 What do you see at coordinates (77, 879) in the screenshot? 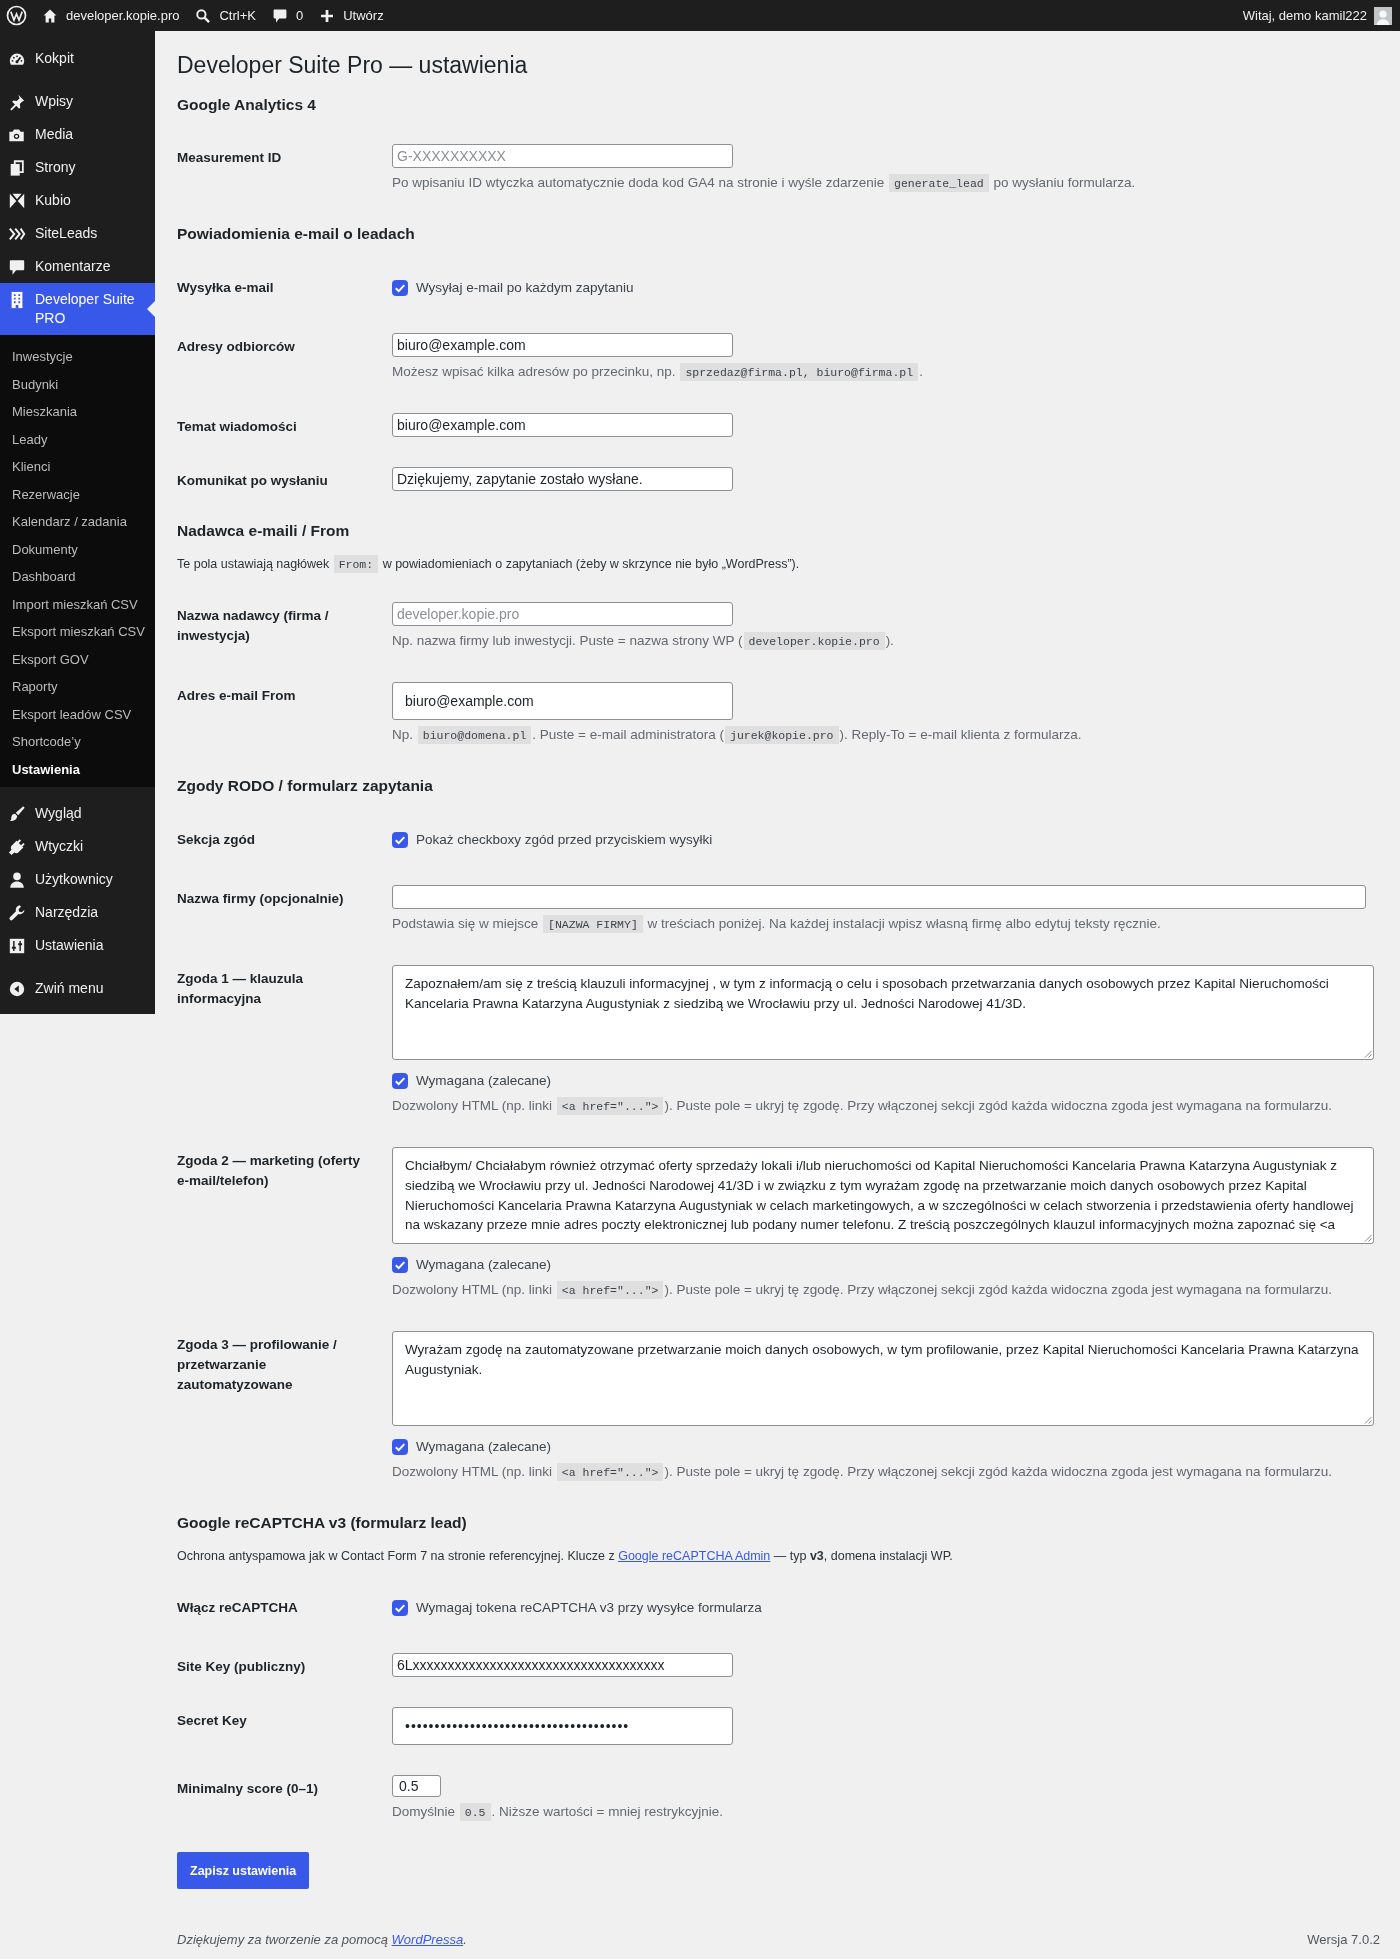
I see `menu-item: Użytkownicy` at bounding box center [77, 879].